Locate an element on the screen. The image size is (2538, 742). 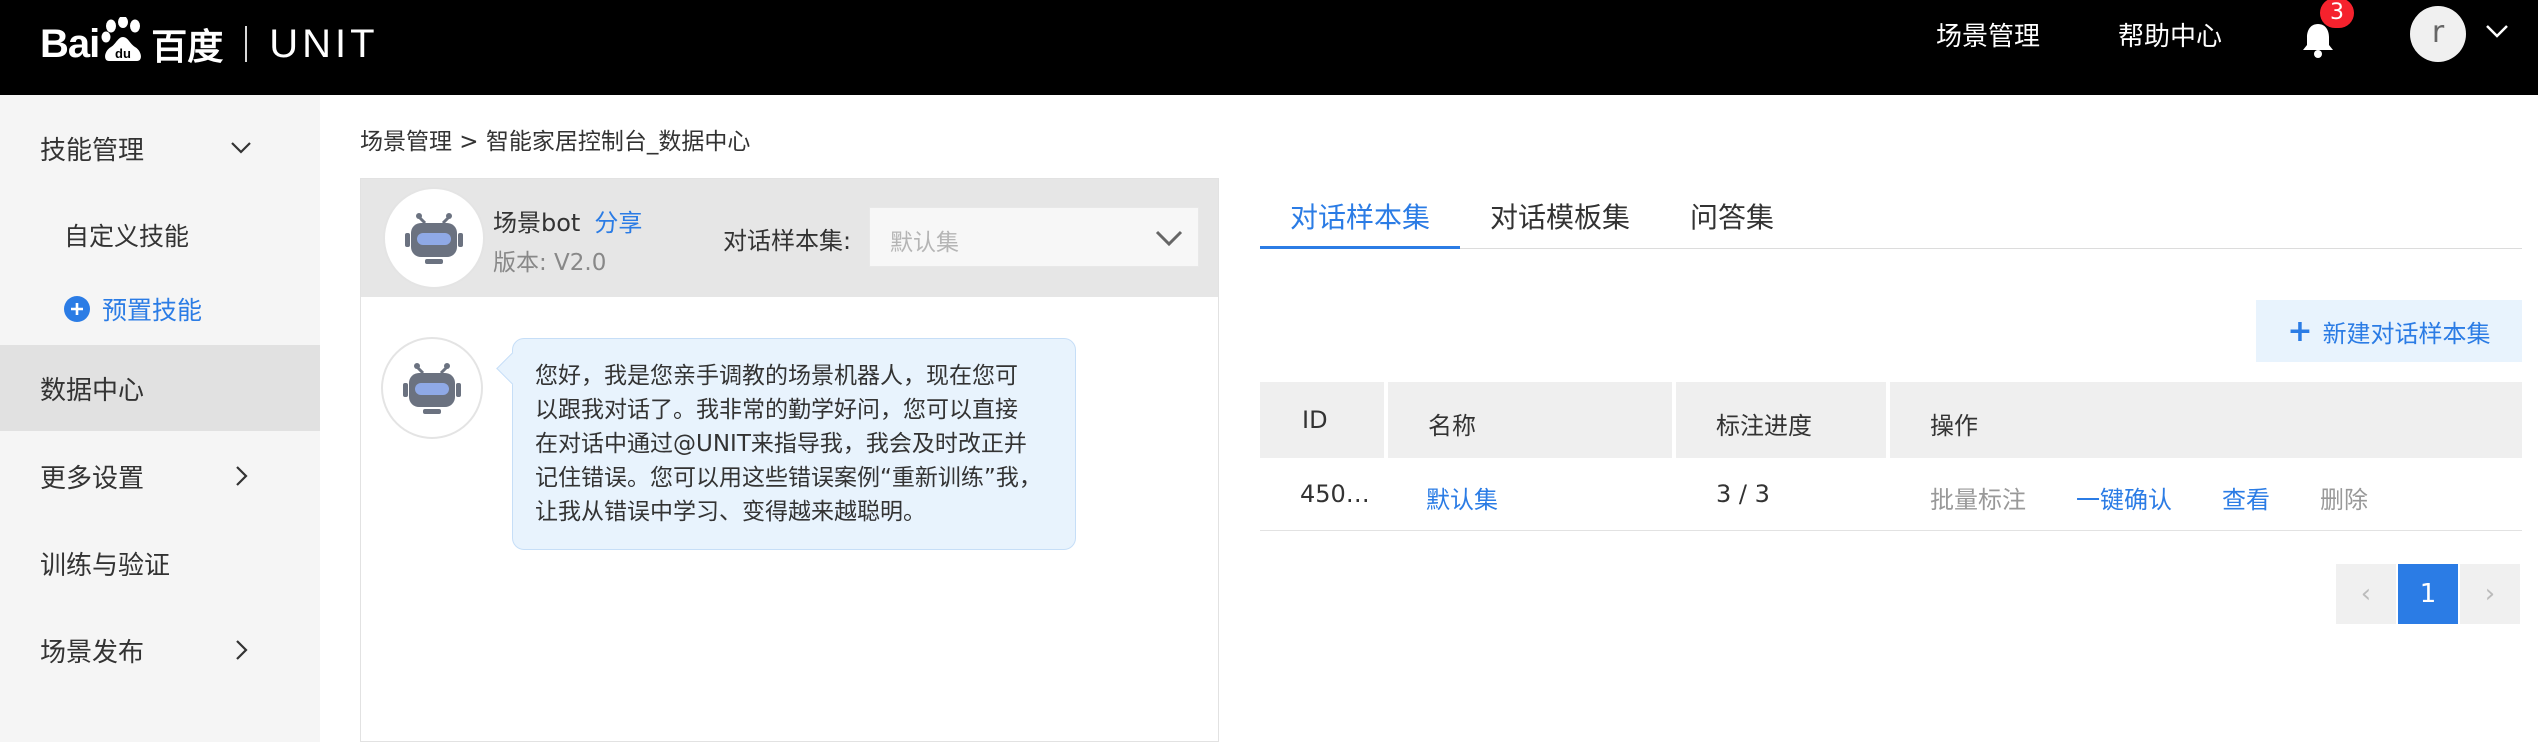
sidebar-item-label: 预置技能 is located at coordinates (152, 310).